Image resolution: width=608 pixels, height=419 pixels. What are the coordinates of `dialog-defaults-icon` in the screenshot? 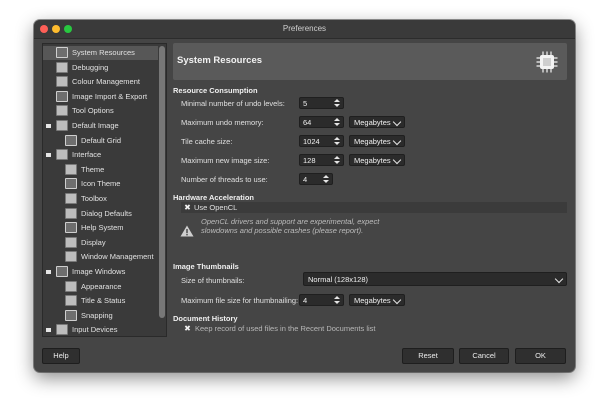 It's located at (71, 213).